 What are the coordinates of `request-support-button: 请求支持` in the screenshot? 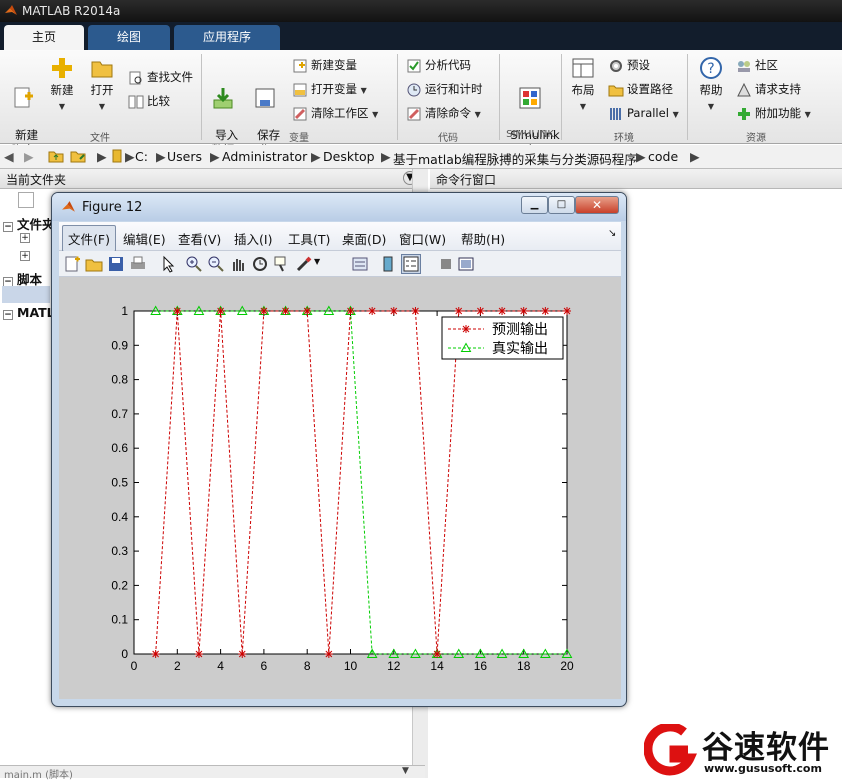 It's located at (768, 90).